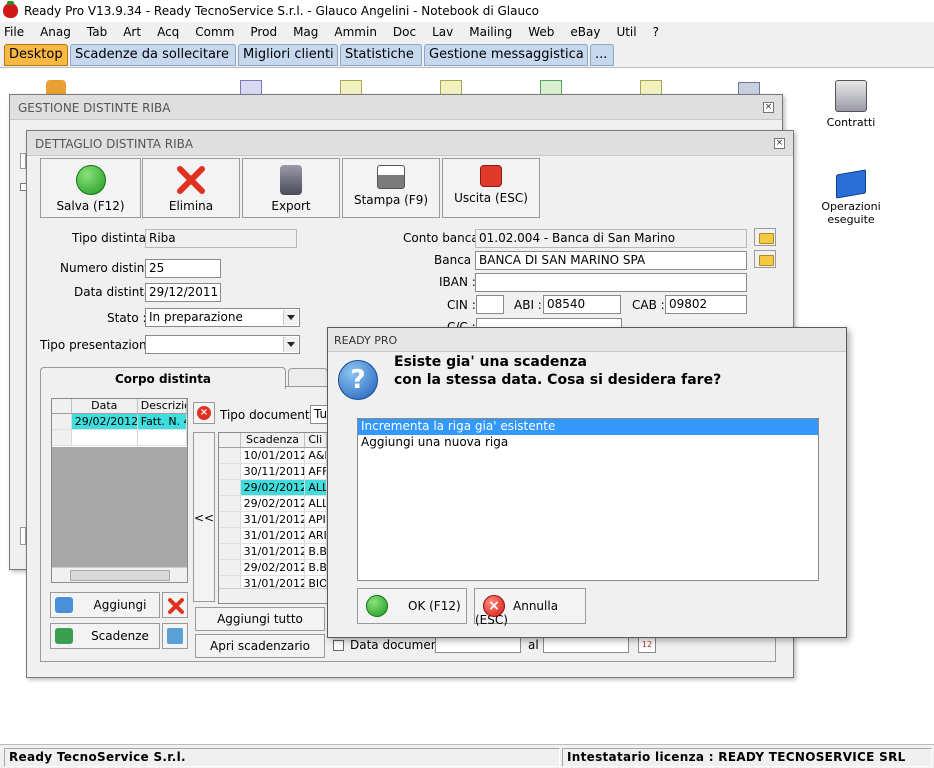 This screenshot has height=768, width=934. What do you see at coordinates (204, 413) in the screenshot?
I see `clear-filter-button: ×` at bounding box center [204, 413].